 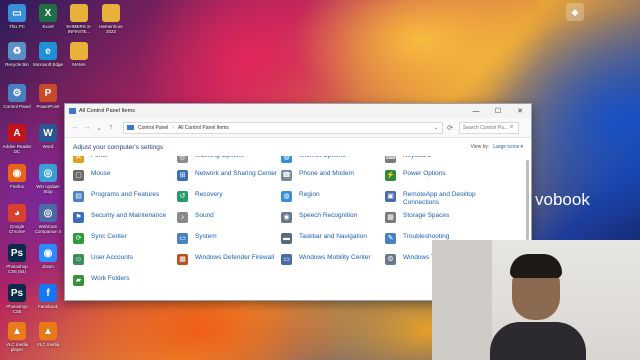 What do you see at coordinates (75, 127) in the screenshot?
I see `back-button: ←` at bounding box center [75, 127].